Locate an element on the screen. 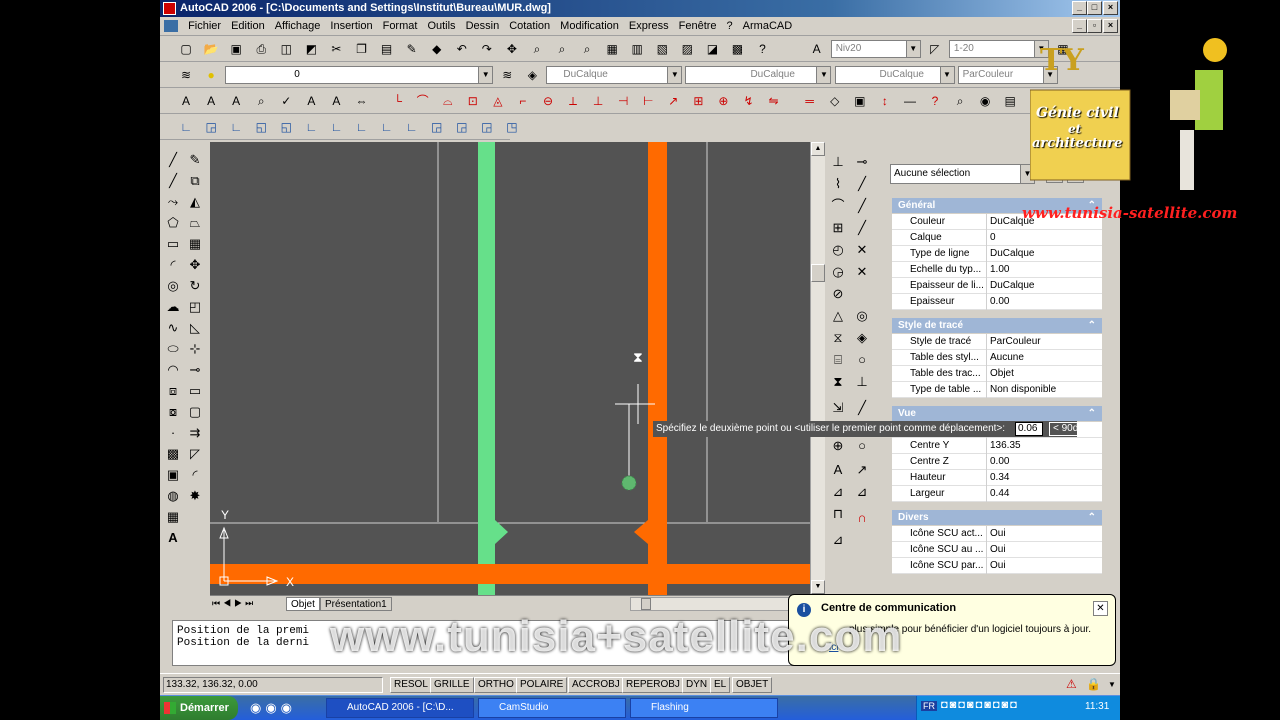 The height and width of the screenshot is (720, 1280). status-toggle-polaire: POLAIRE is located at coordinates (542, 685).